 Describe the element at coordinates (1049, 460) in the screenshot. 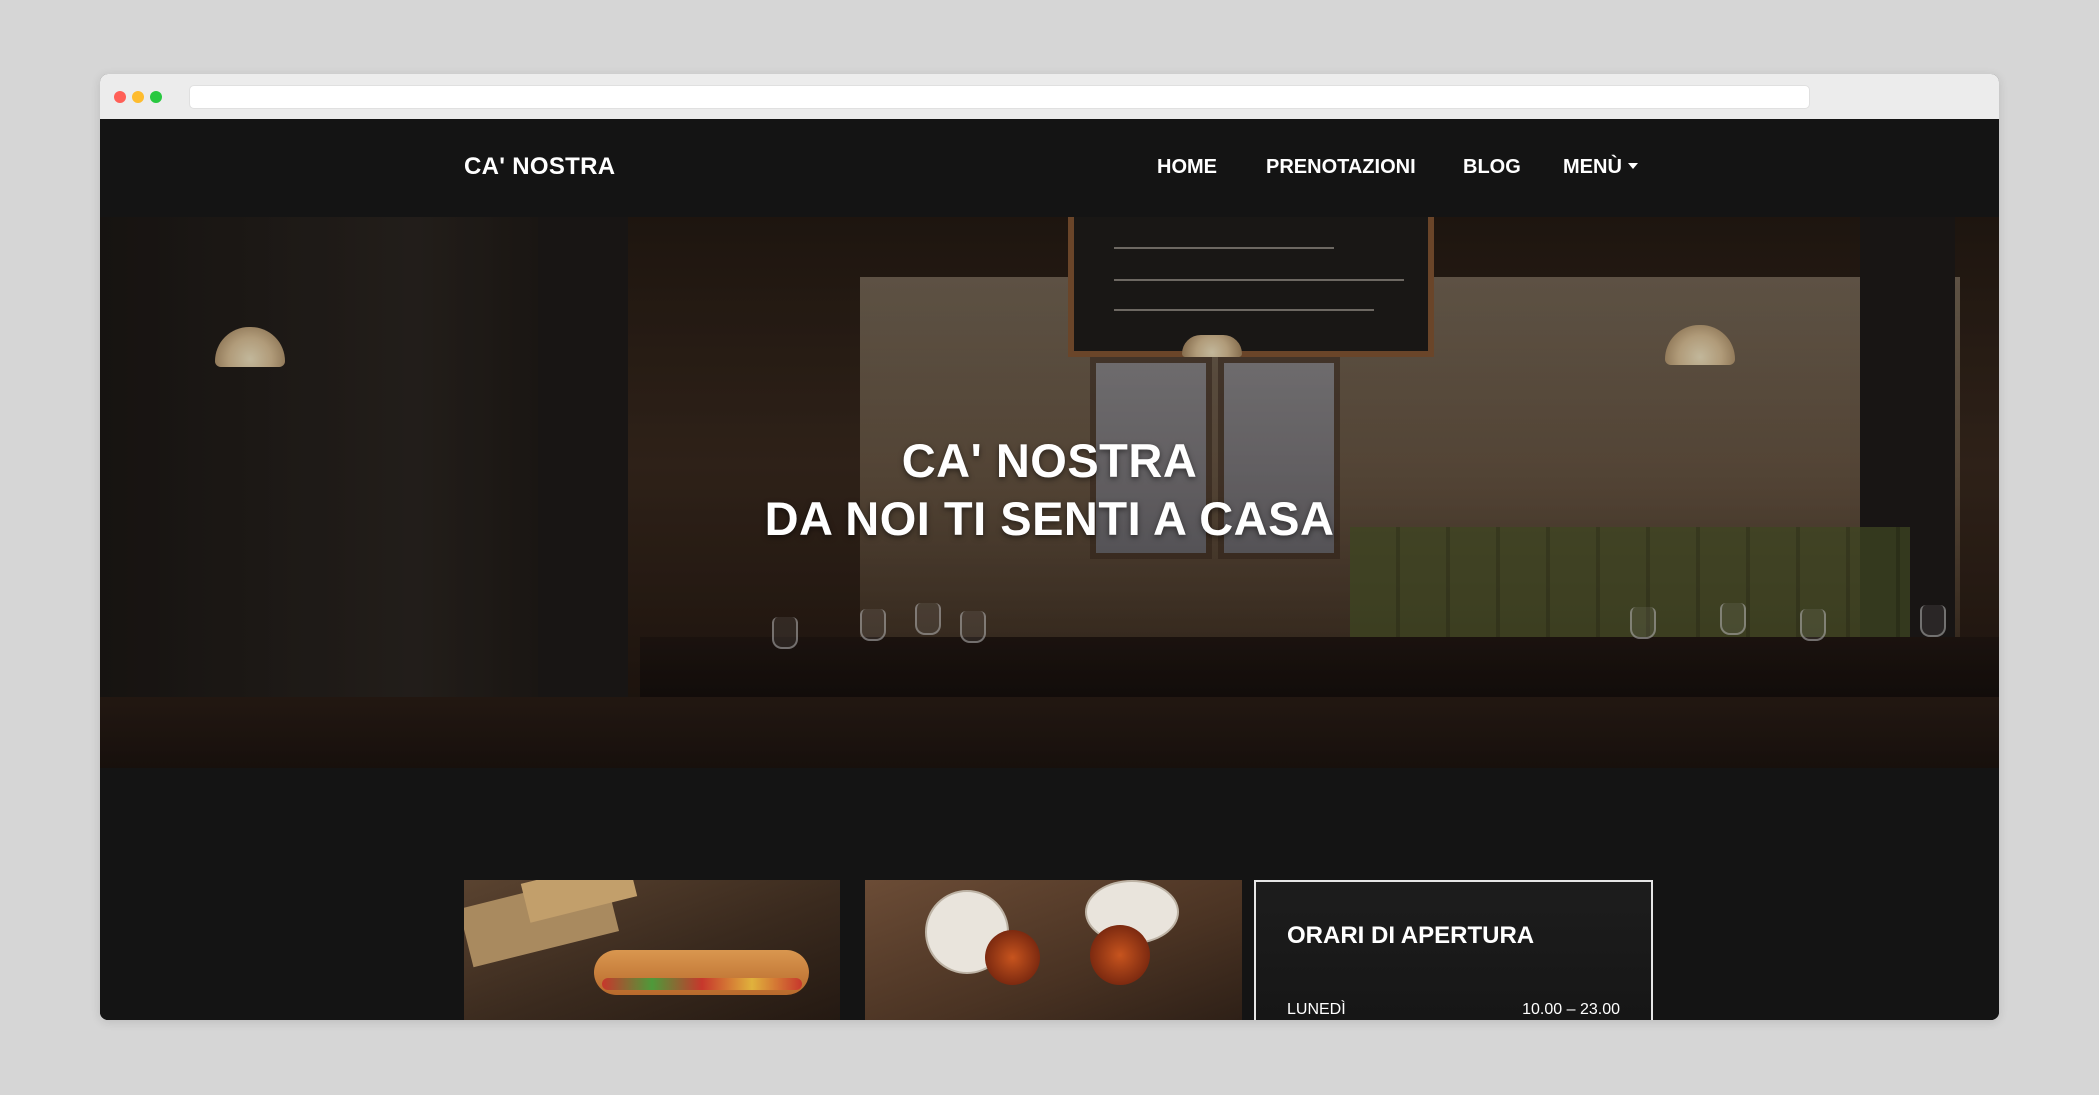

I see `hero-title-line-1: CA' NOSTRA` at that location.